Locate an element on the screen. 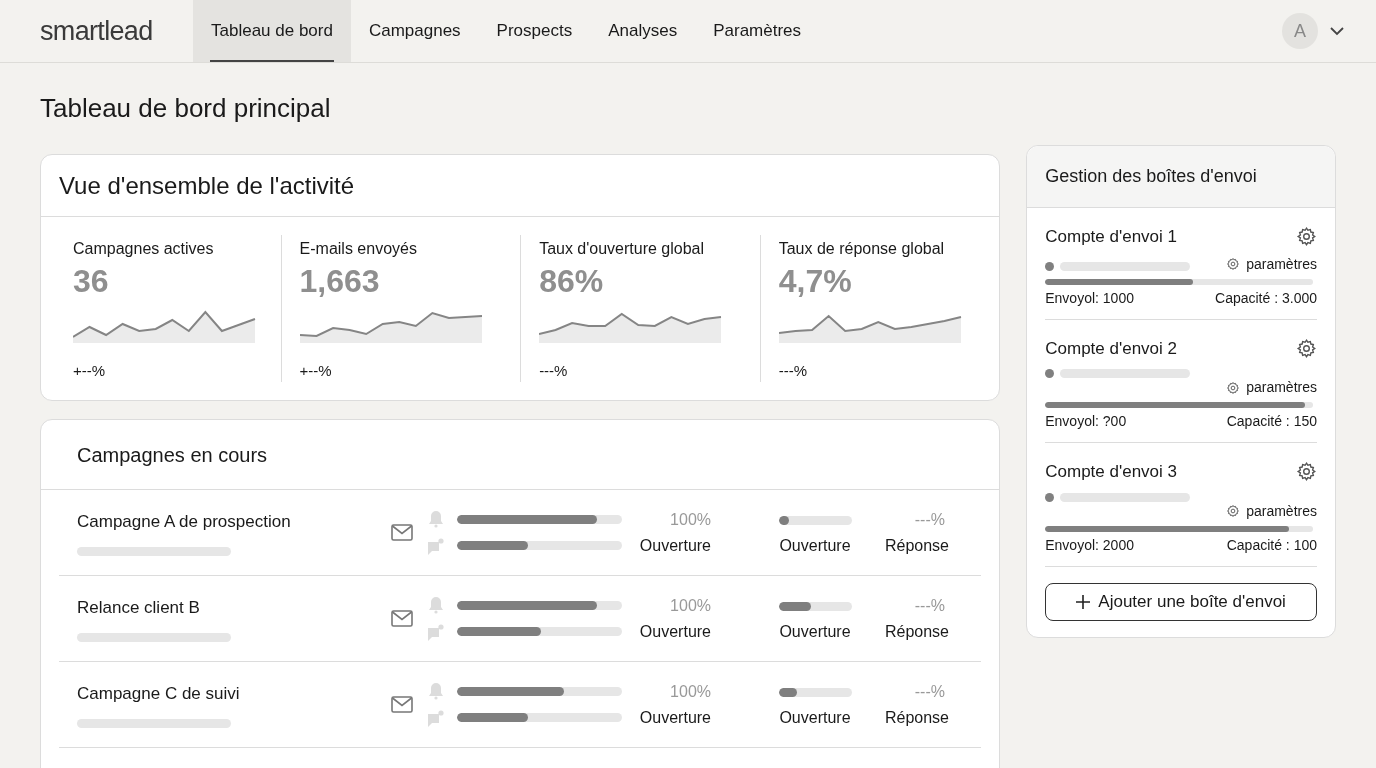 Image resolution: width=1376 pixels, height=768 pixels. stat-label: Campagnes actives is located at coordinates (144, 249).